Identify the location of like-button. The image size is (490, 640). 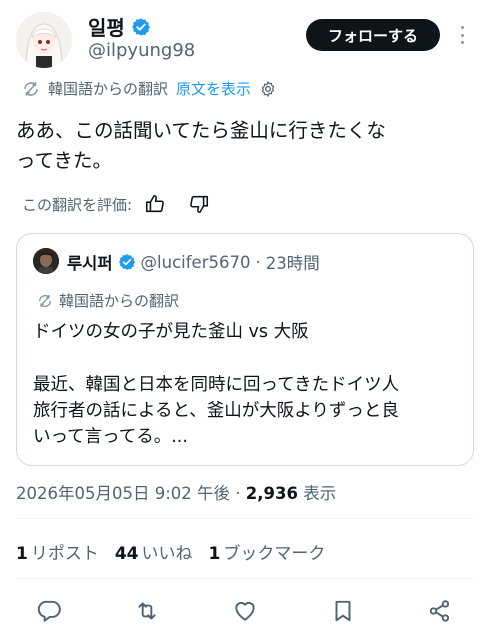
(245, 611).